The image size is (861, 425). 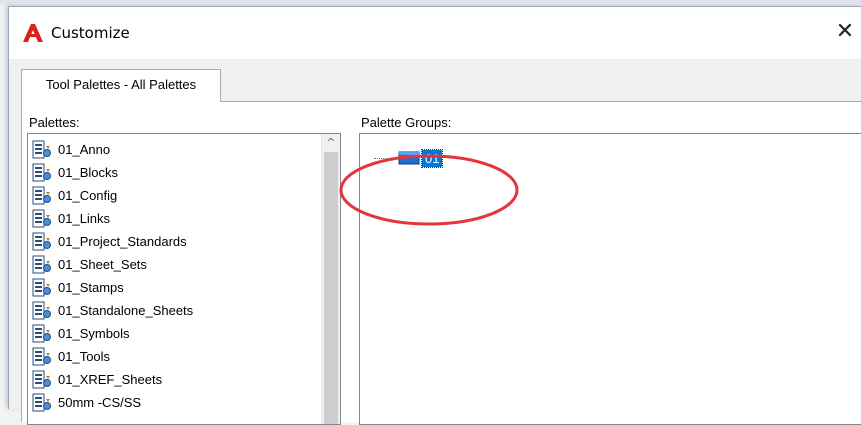 I want to click on window-title: Customize, so click(x=90, y=33).